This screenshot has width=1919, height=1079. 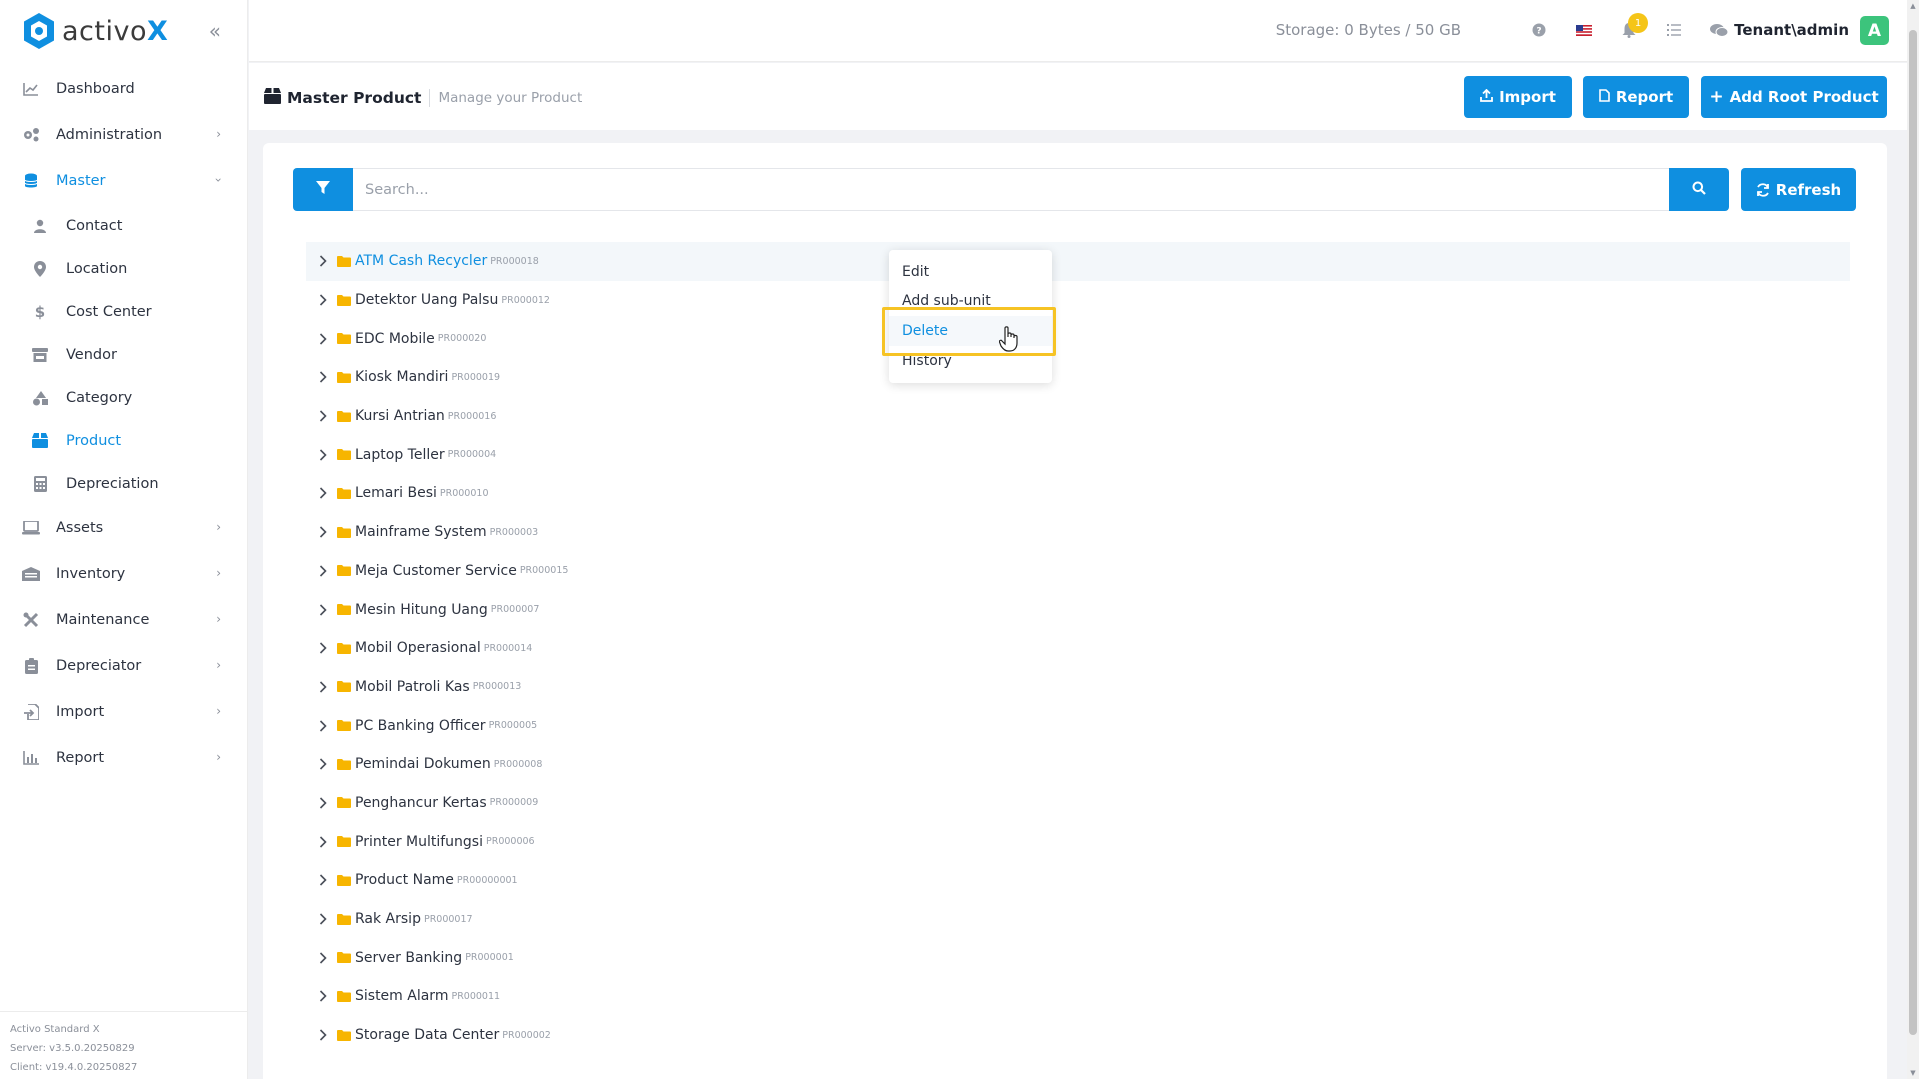 What do you see at coordinates (1078, 764) in the screenshot?
I see `tree-row: Pemindai Dokumen PR000008` at bounding box center [1078, 764].